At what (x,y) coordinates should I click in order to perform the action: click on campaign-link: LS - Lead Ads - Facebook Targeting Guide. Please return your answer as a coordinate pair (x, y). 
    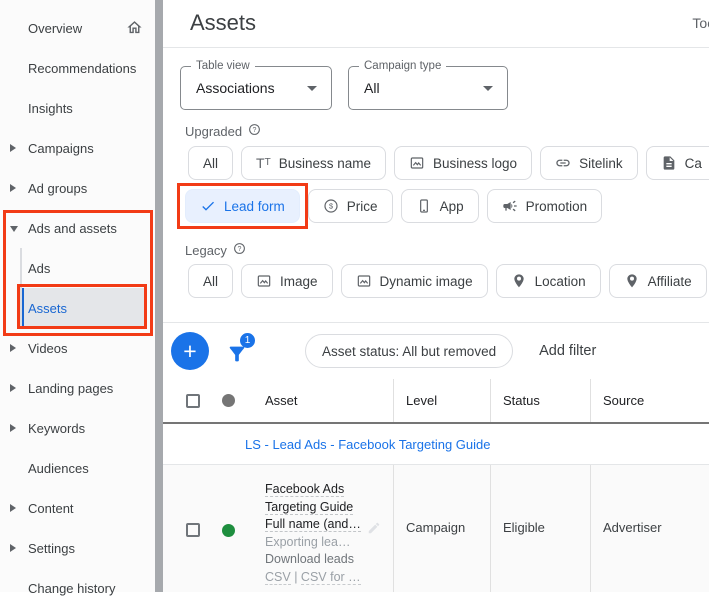
    Looking at the image, I should click on (367, 444).